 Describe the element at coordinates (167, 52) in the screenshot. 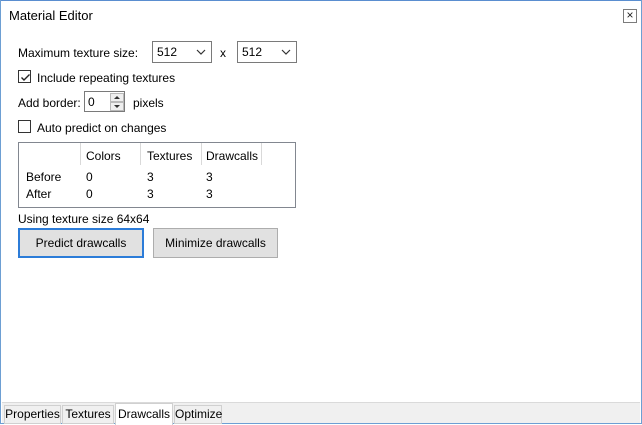

I see `texture-width-value: 512` at that location.